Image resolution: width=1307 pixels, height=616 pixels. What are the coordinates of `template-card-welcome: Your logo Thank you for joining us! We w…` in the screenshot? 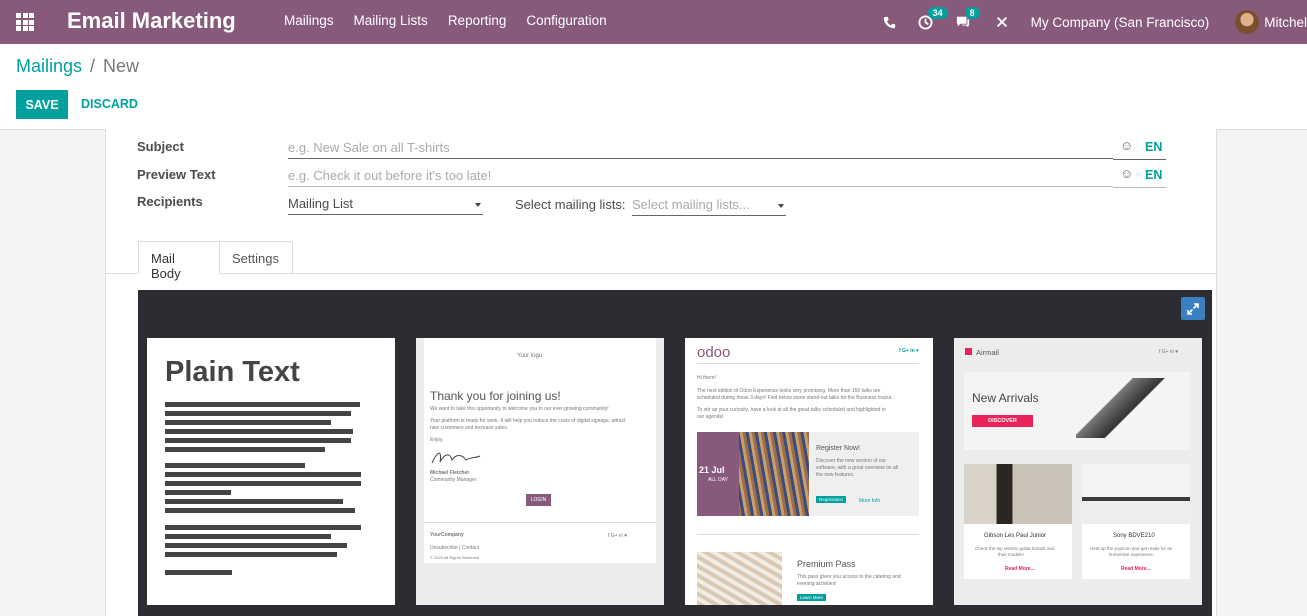 It's located at (540, 471).